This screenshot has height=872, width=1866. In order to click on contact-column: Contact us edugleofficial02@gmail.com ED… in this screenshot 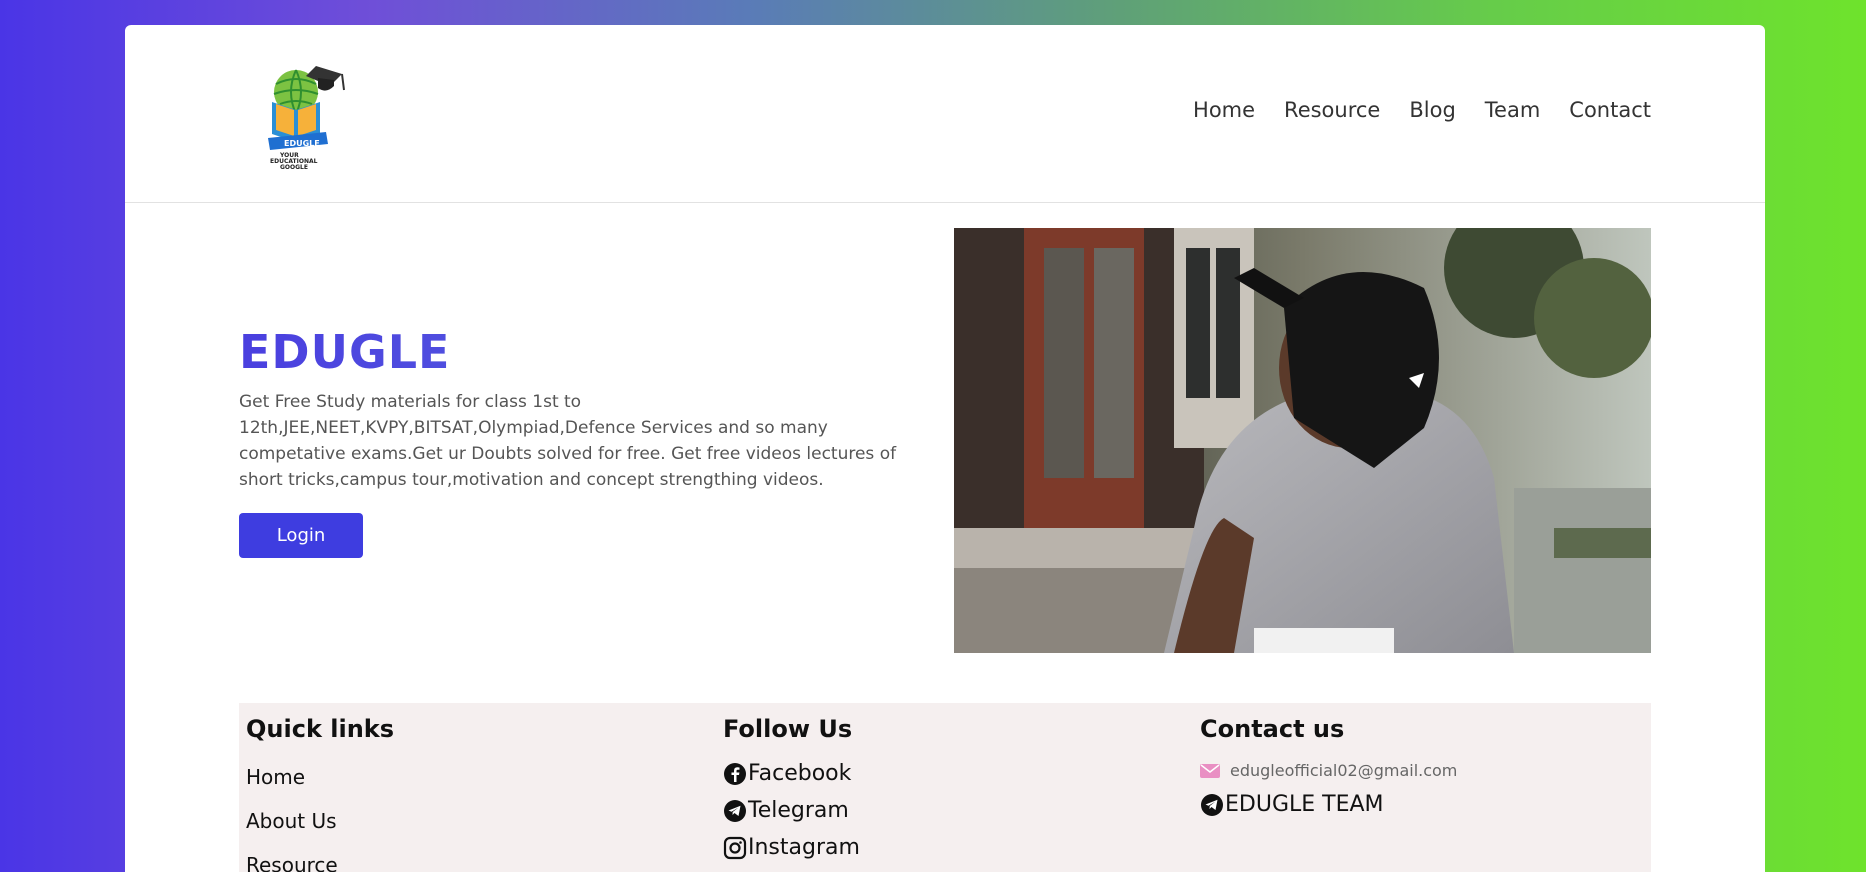, I will do `click(1328, 766)`.